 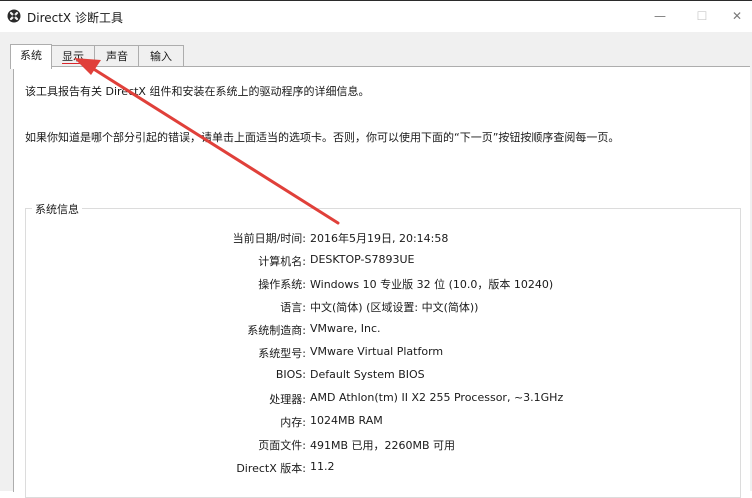 I want to click on maximize-button: ☐, so click(x=702, y=16).